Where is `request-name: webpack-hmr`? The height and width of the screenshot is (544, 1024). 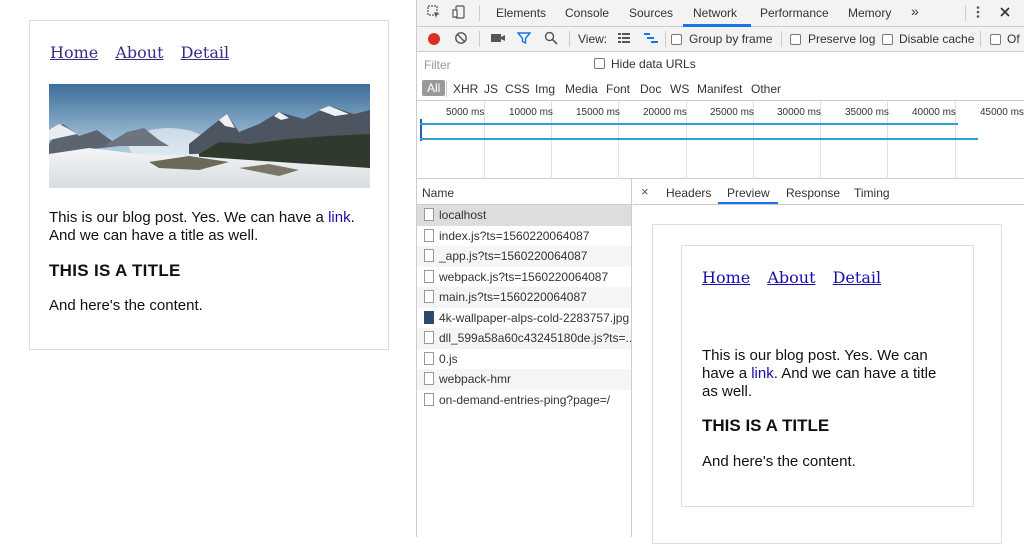 request-name: webpack-hmr is located at coordinates (475, 379).